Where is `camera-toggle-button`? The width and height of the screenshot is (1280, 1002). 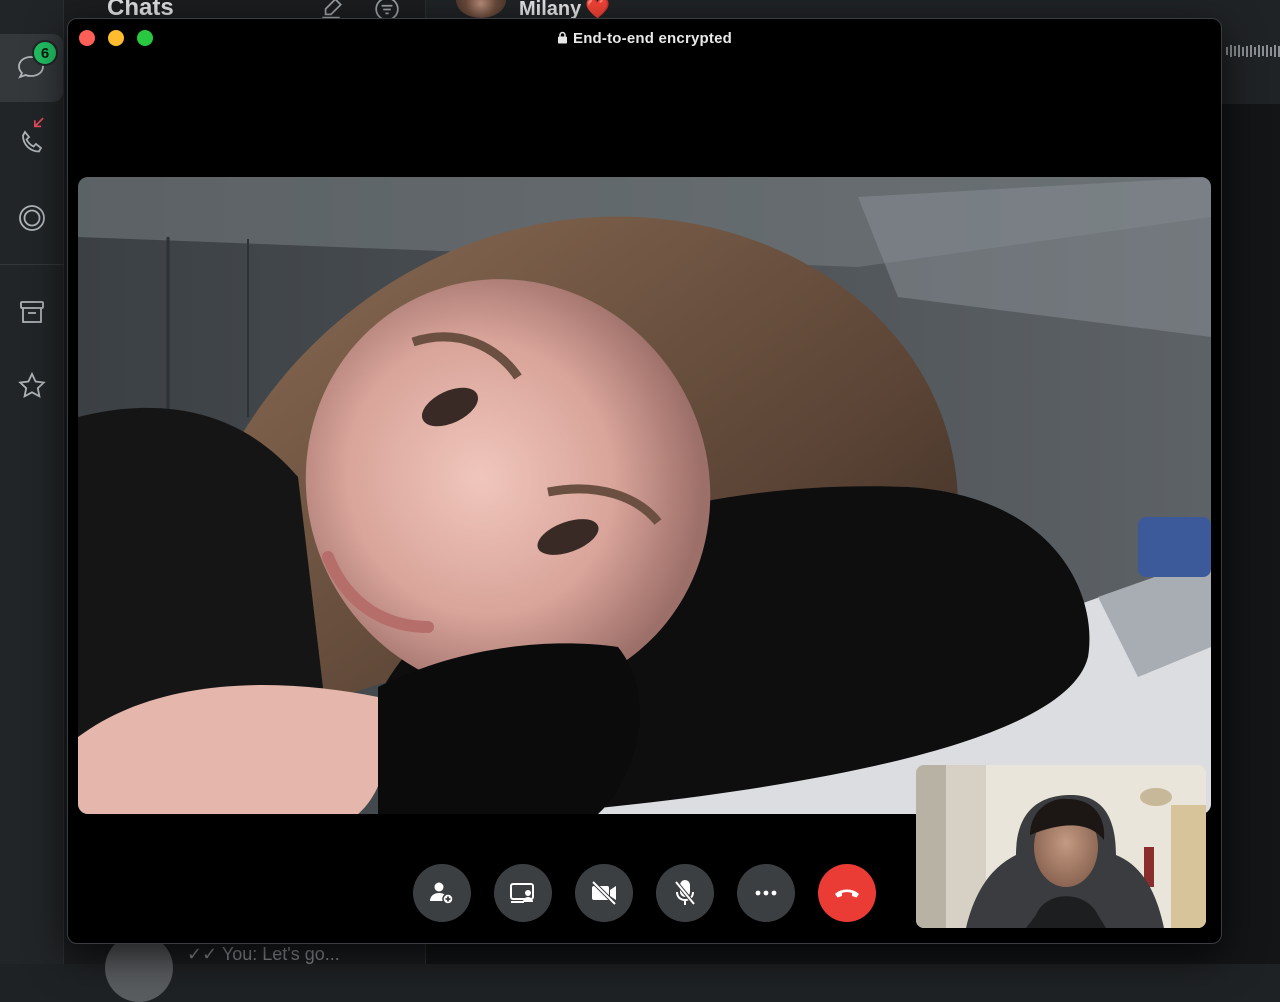
camera-toggle-button is located at coordinates (604, 893).